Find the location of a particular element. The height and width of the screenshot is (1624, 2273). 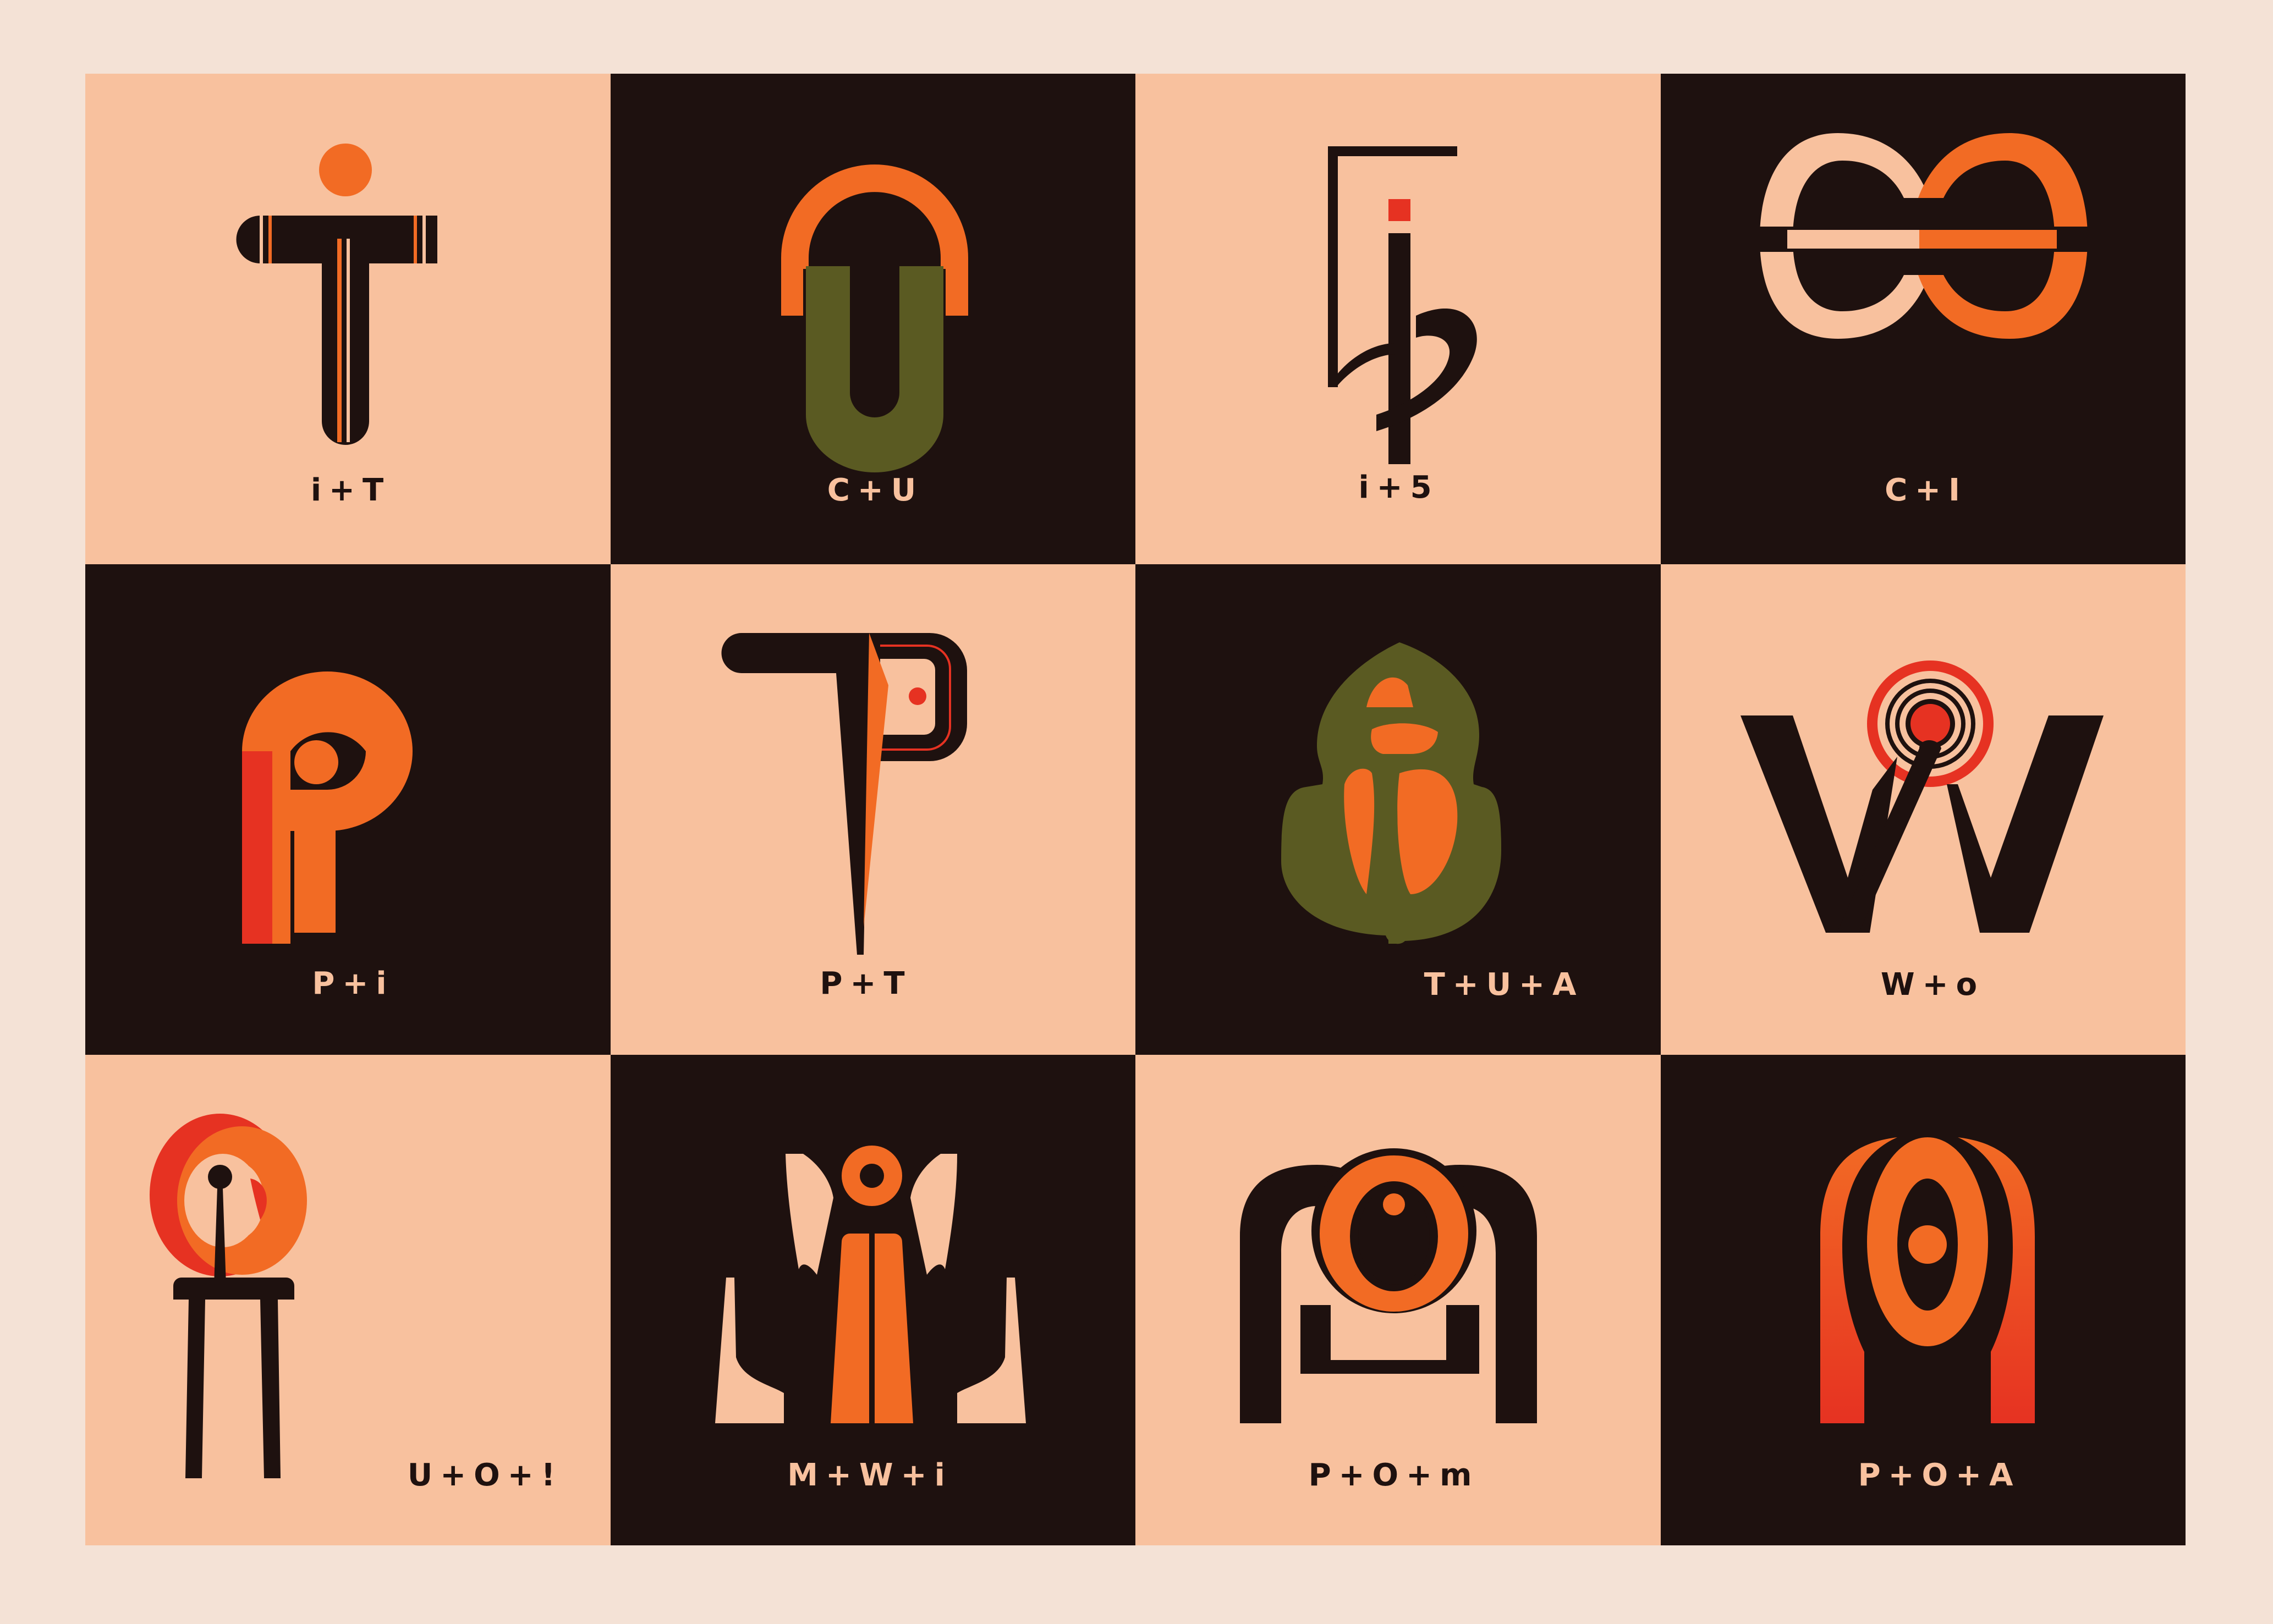

tile-caption: i+5 is located at coordinates (1399, 487).